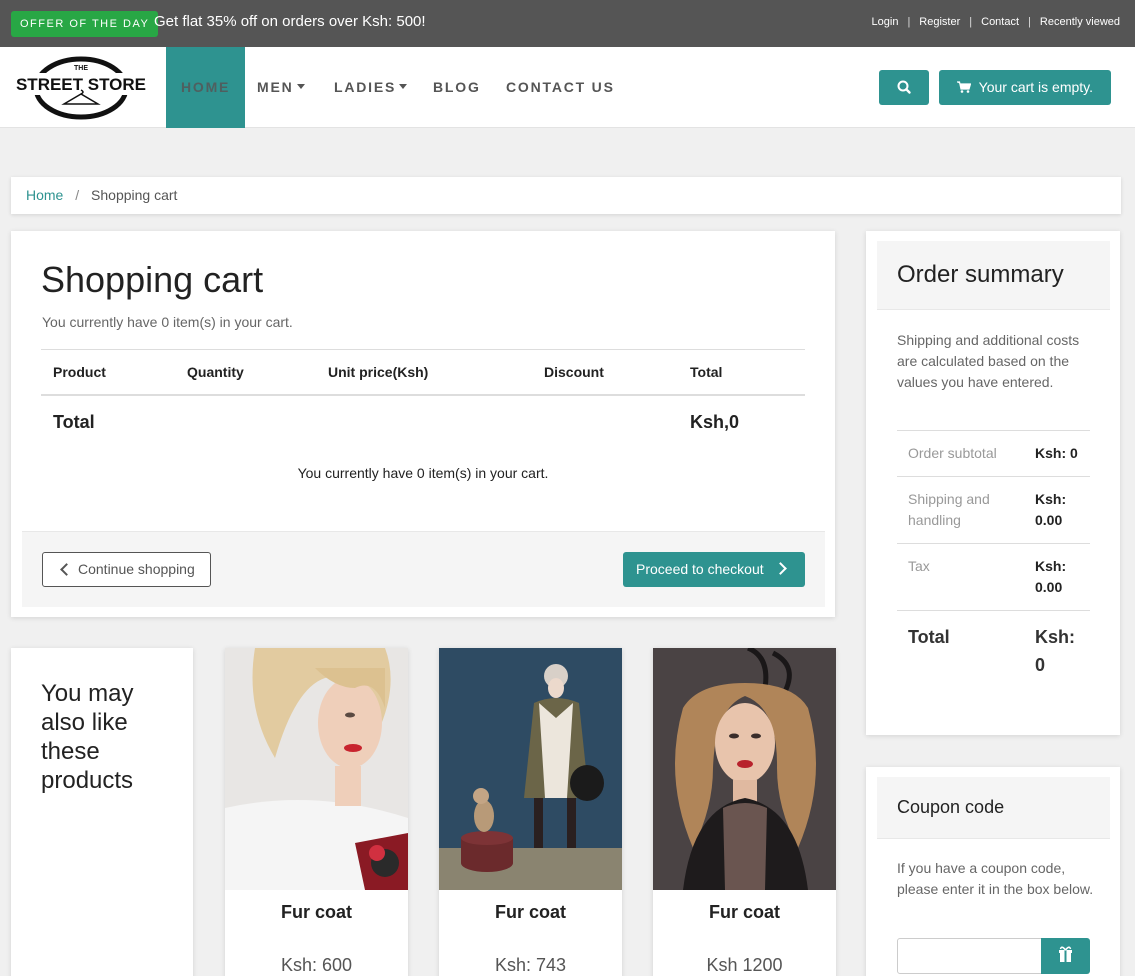 This screenshot has height=976, width=1135. What do you see at coordinates (560, 87) in the screenshot?
I see `nav-contact-us: Contact us` at bounding box center [560, 87].